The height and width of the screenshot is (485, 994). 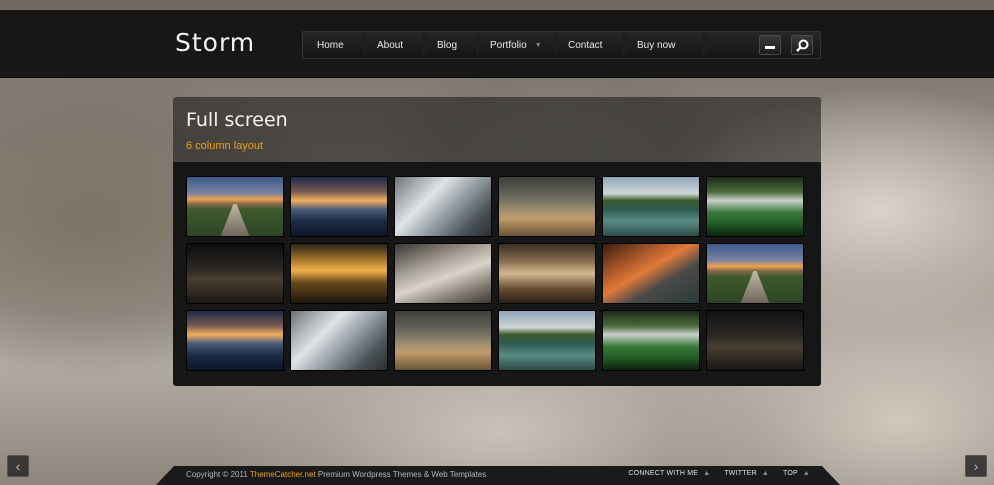 I want to click on chevron-right-icon: ›, so click(x=976, y=466).